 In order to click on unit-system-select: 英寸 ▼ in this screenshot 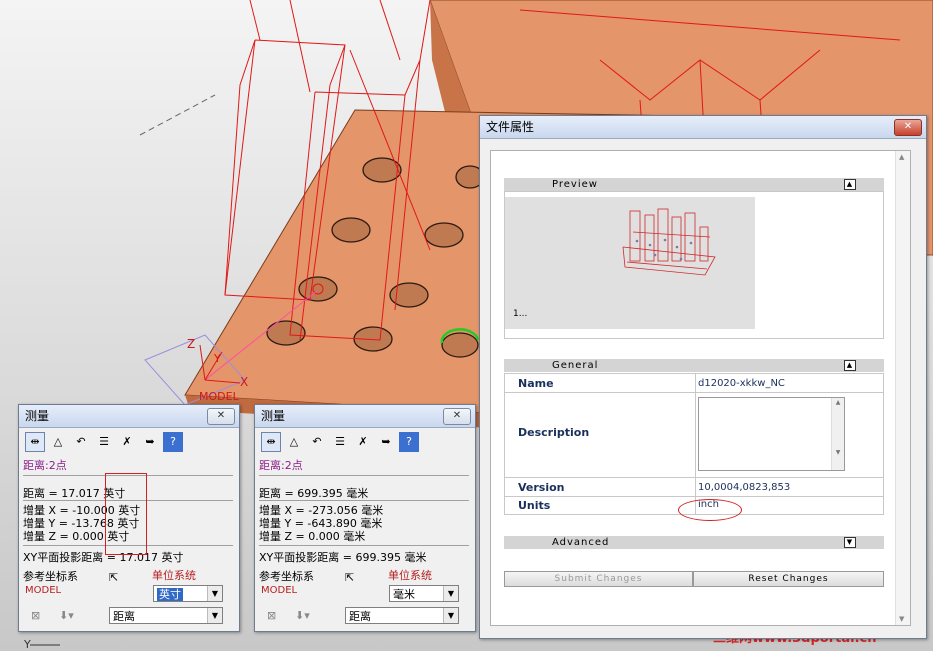, I will do `click(188, 593)`.